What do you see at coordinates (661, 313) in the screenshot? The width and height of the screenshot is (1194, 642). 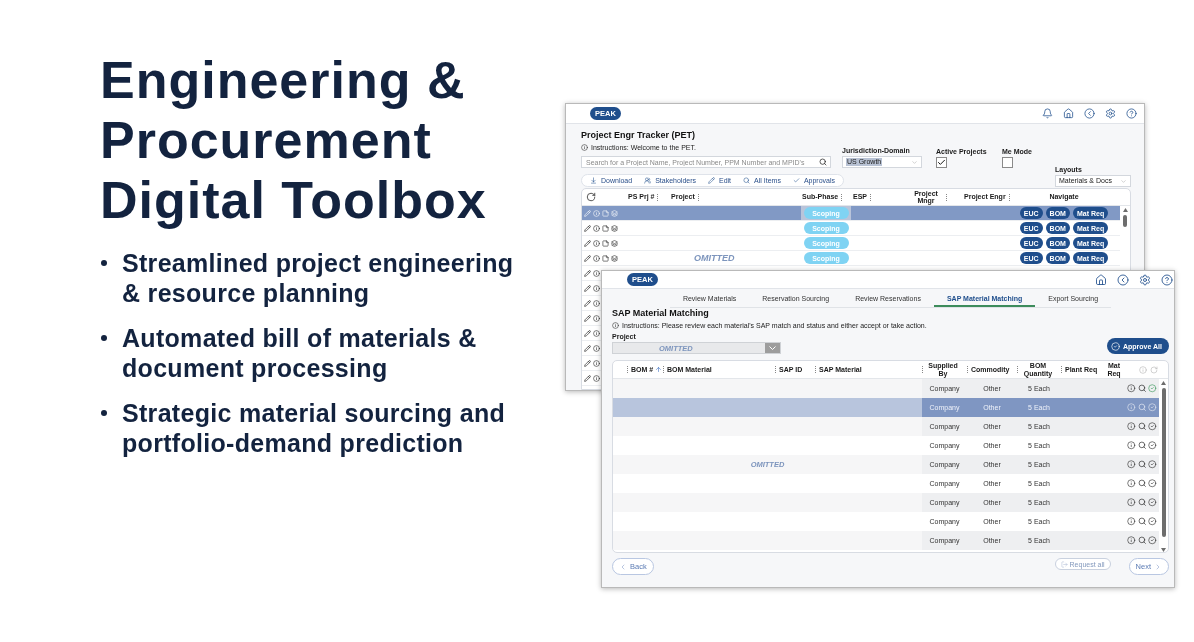 I see `page-title: SAP Material Matching` at bounding box center [661, 313].